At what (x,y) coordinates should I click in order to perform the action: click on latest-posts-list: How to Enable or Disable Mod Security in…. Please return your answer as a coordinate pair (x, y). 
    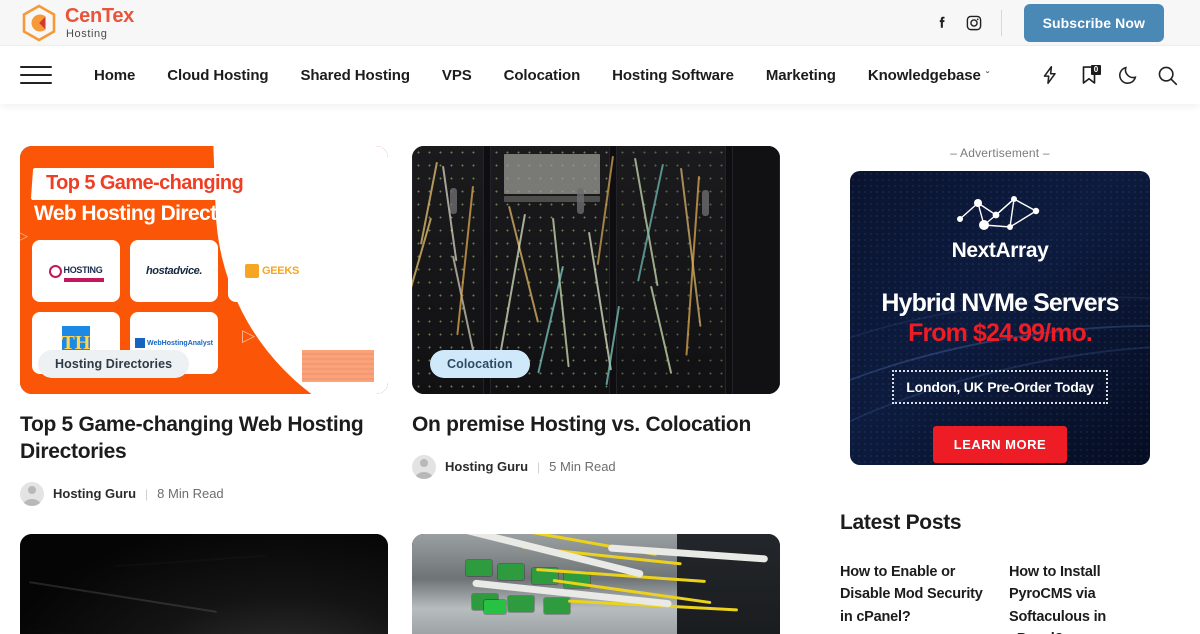
    Looking at the image, I should click on (1000, 597).